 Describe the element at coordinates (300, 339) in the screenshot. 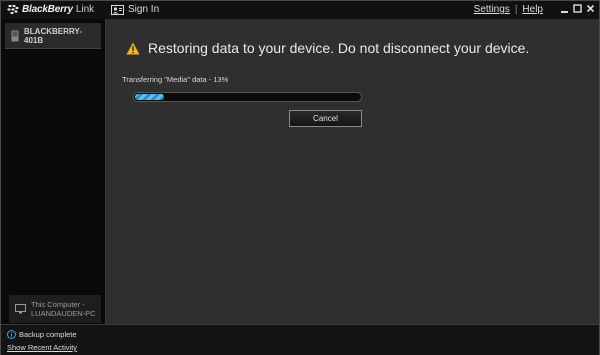

I see `status-bar: Backup complete Show Recent Activity` at that location.